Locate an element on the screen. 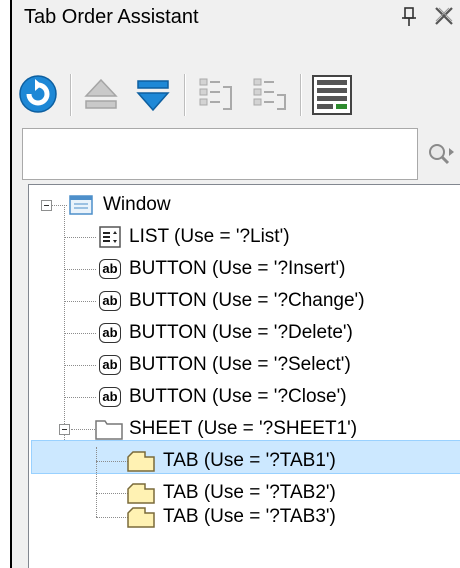  tree-node-button: ab BUTTON (Use = '?Change') is located at coordinates (244, 301).